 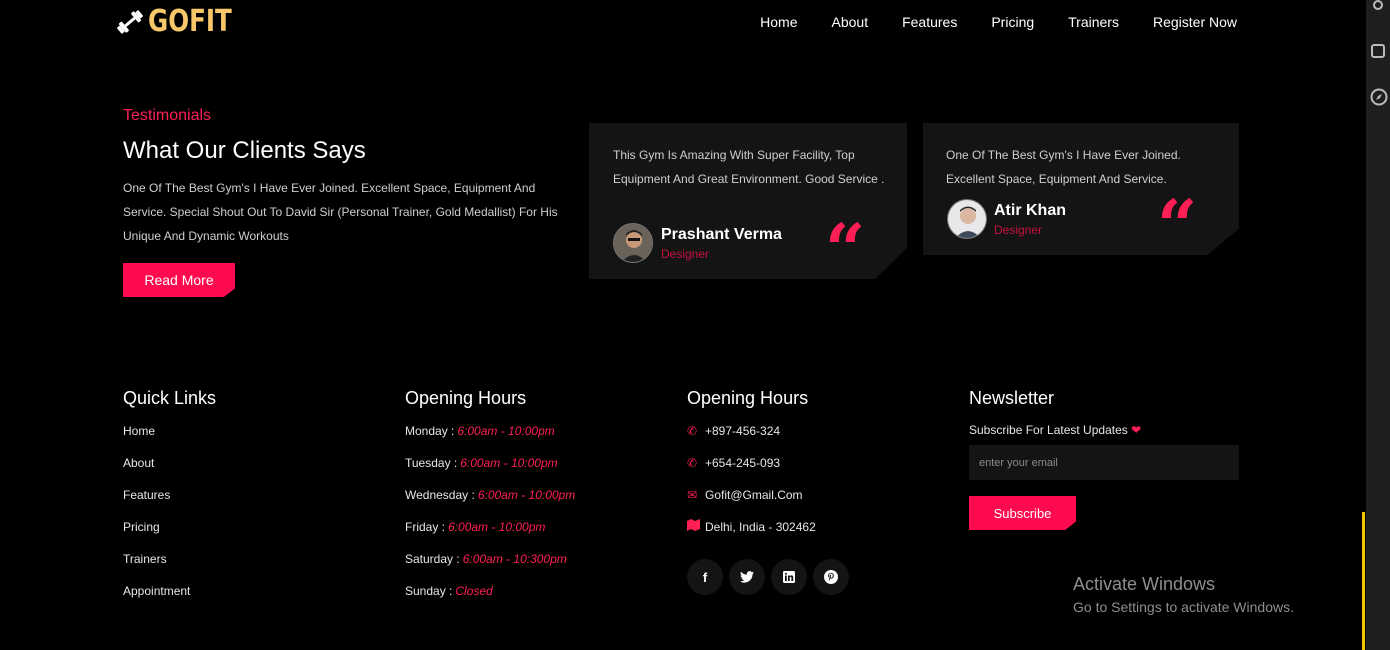 I want to click on hours-row: Wednesday :6:00am - 10:00pm, so click(x=490, y=503).